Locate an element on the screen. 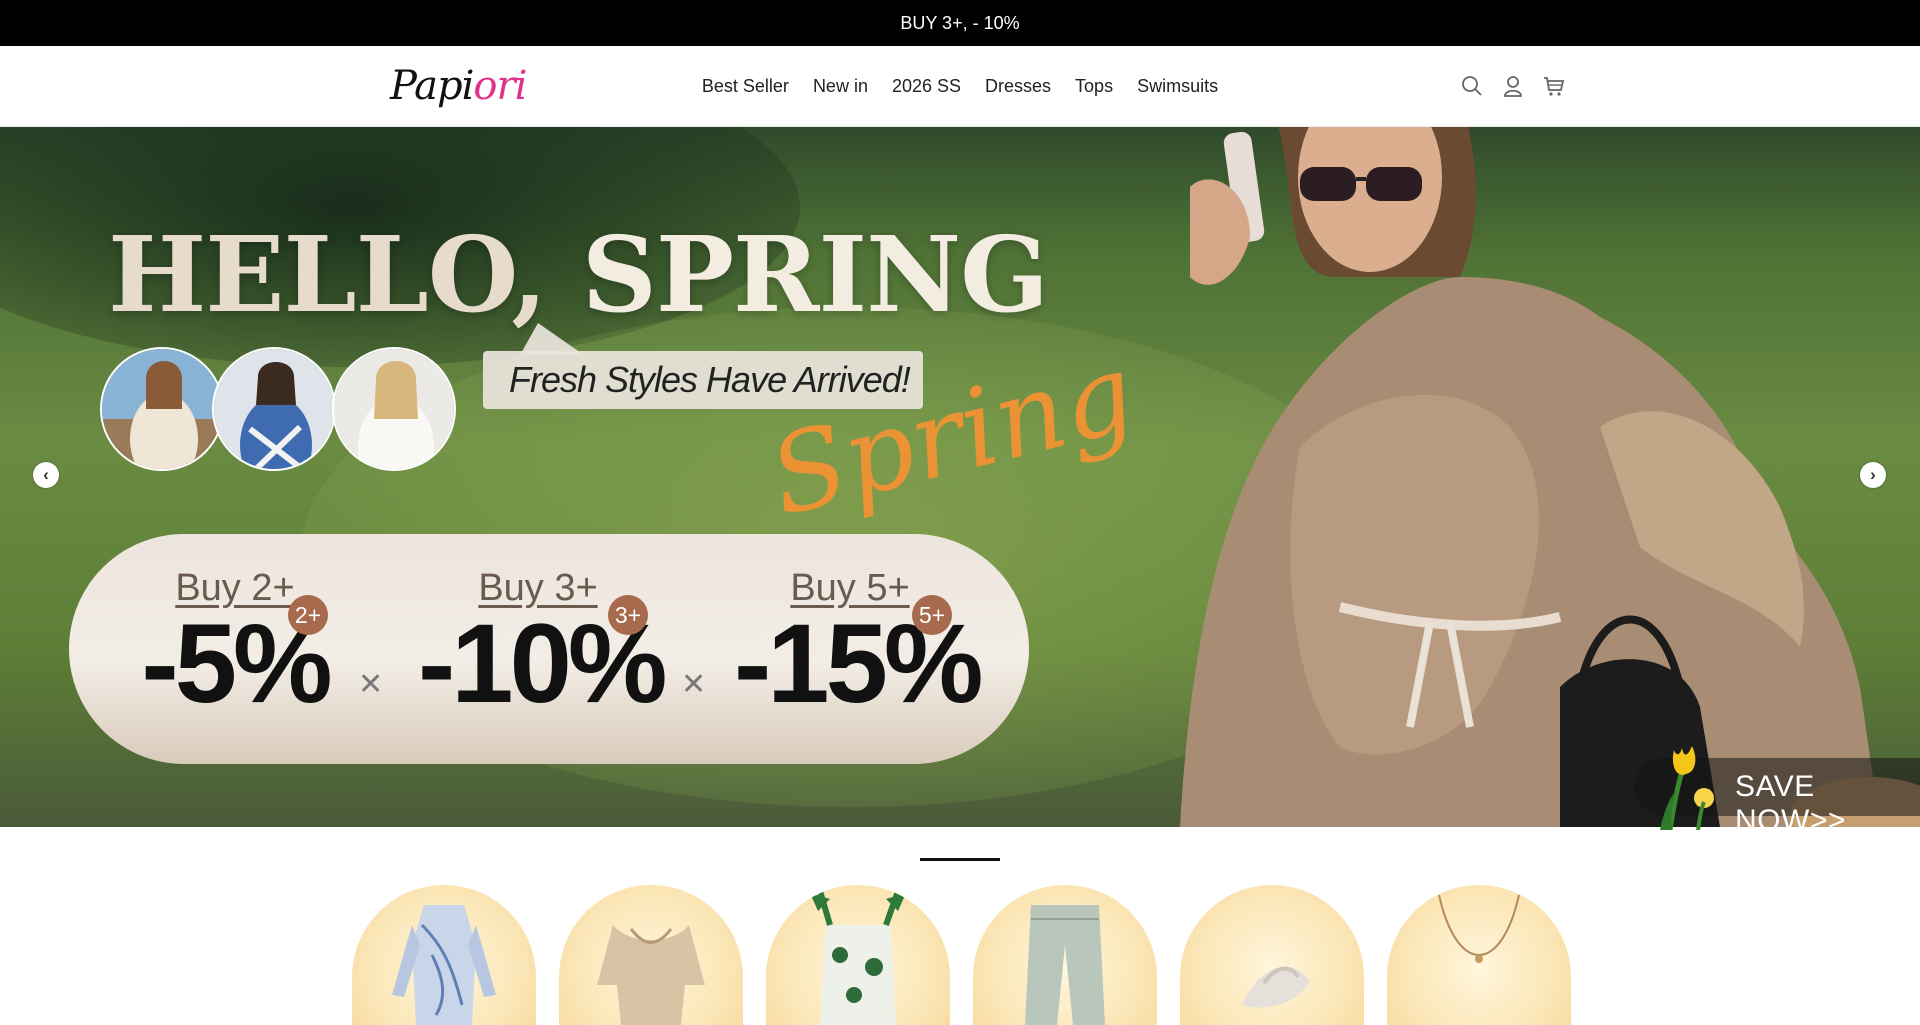 Image resolution: width=1920 pixels, height=1025 pixels. offer-tier-1: Buy 2+ -5% is located at coordinates (236, 643).